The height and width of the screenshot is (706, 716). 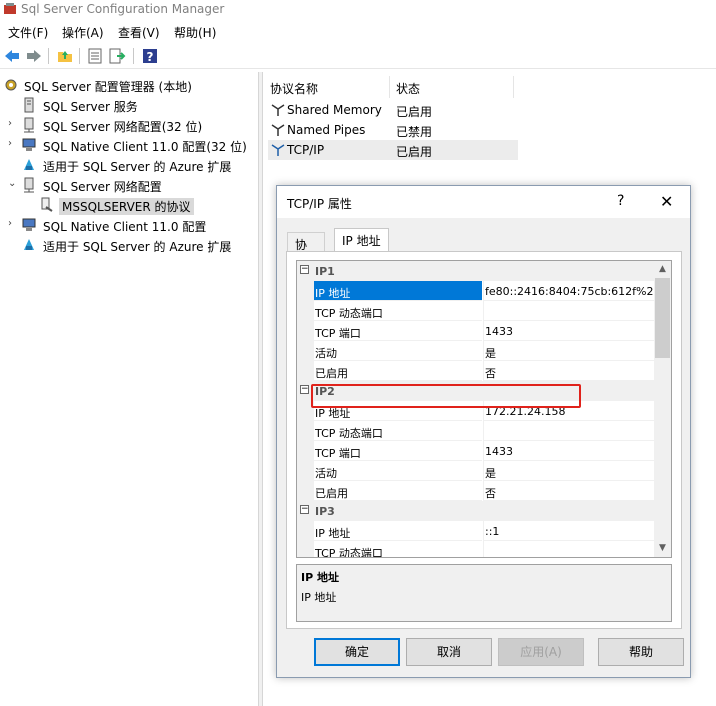 What do you see at coordinates (90, 107) in the screenshot?
I see `tree-node-label: SQL Server 服务` at bounding box center [90, 107].